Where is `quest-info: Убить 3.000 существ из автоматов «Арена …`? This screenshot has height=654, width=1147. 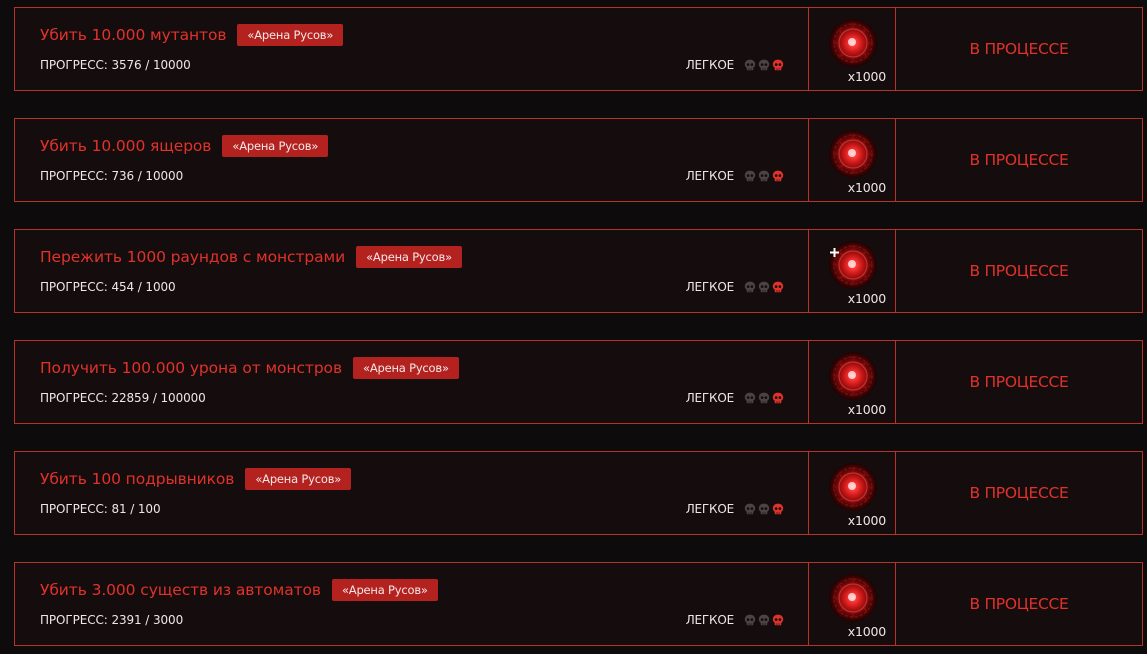
quest-info: Убить 3.000 существ из автоматов «Арена … is located at coordinates (412, 604).